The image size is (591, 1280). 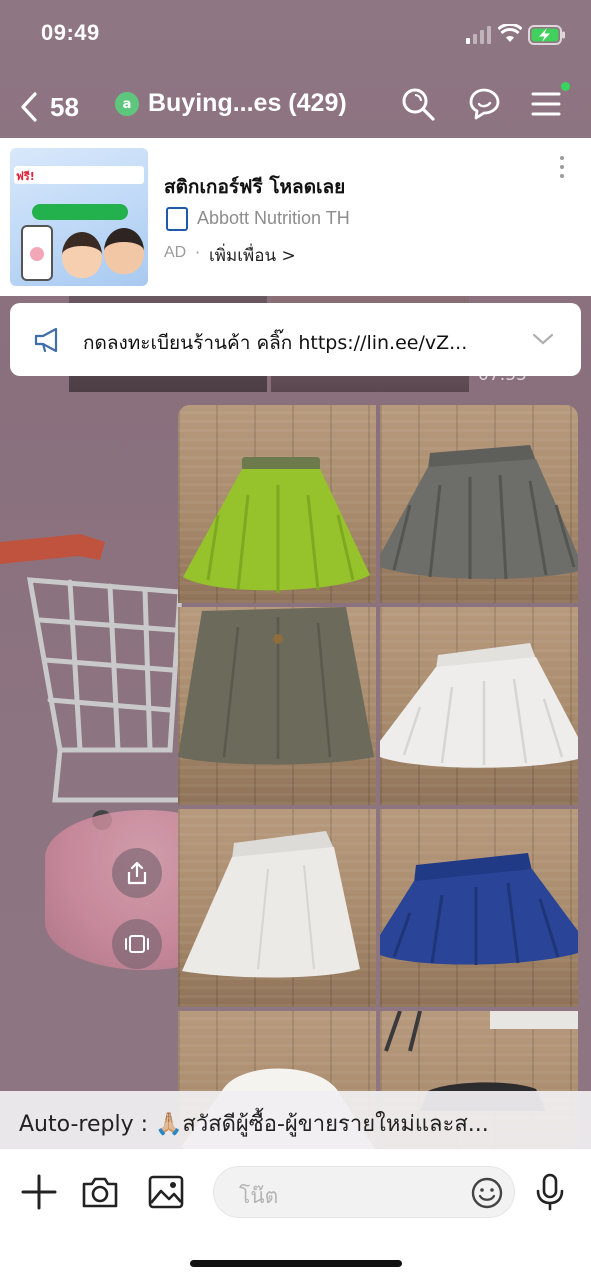 I want to click on photo-navy-pleated-skirt, so click(x=479, y=908).